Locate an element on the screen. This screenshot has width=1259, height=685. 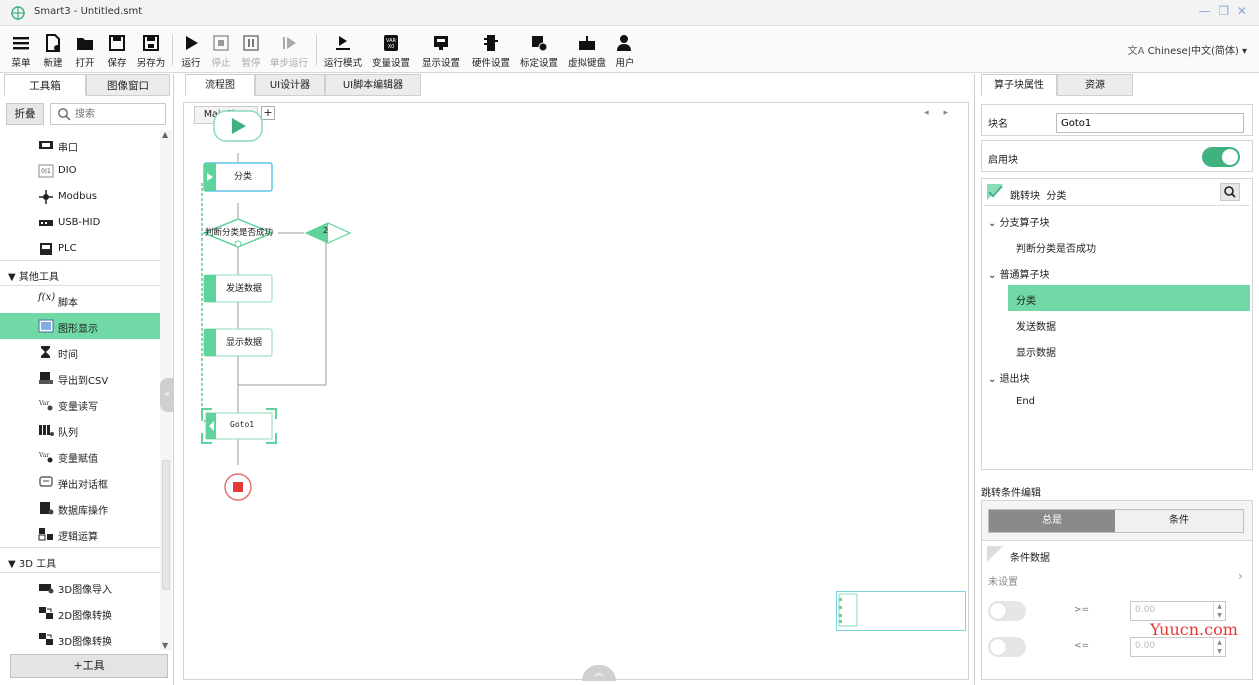
usb-icon is located at coordinates (46, 223).